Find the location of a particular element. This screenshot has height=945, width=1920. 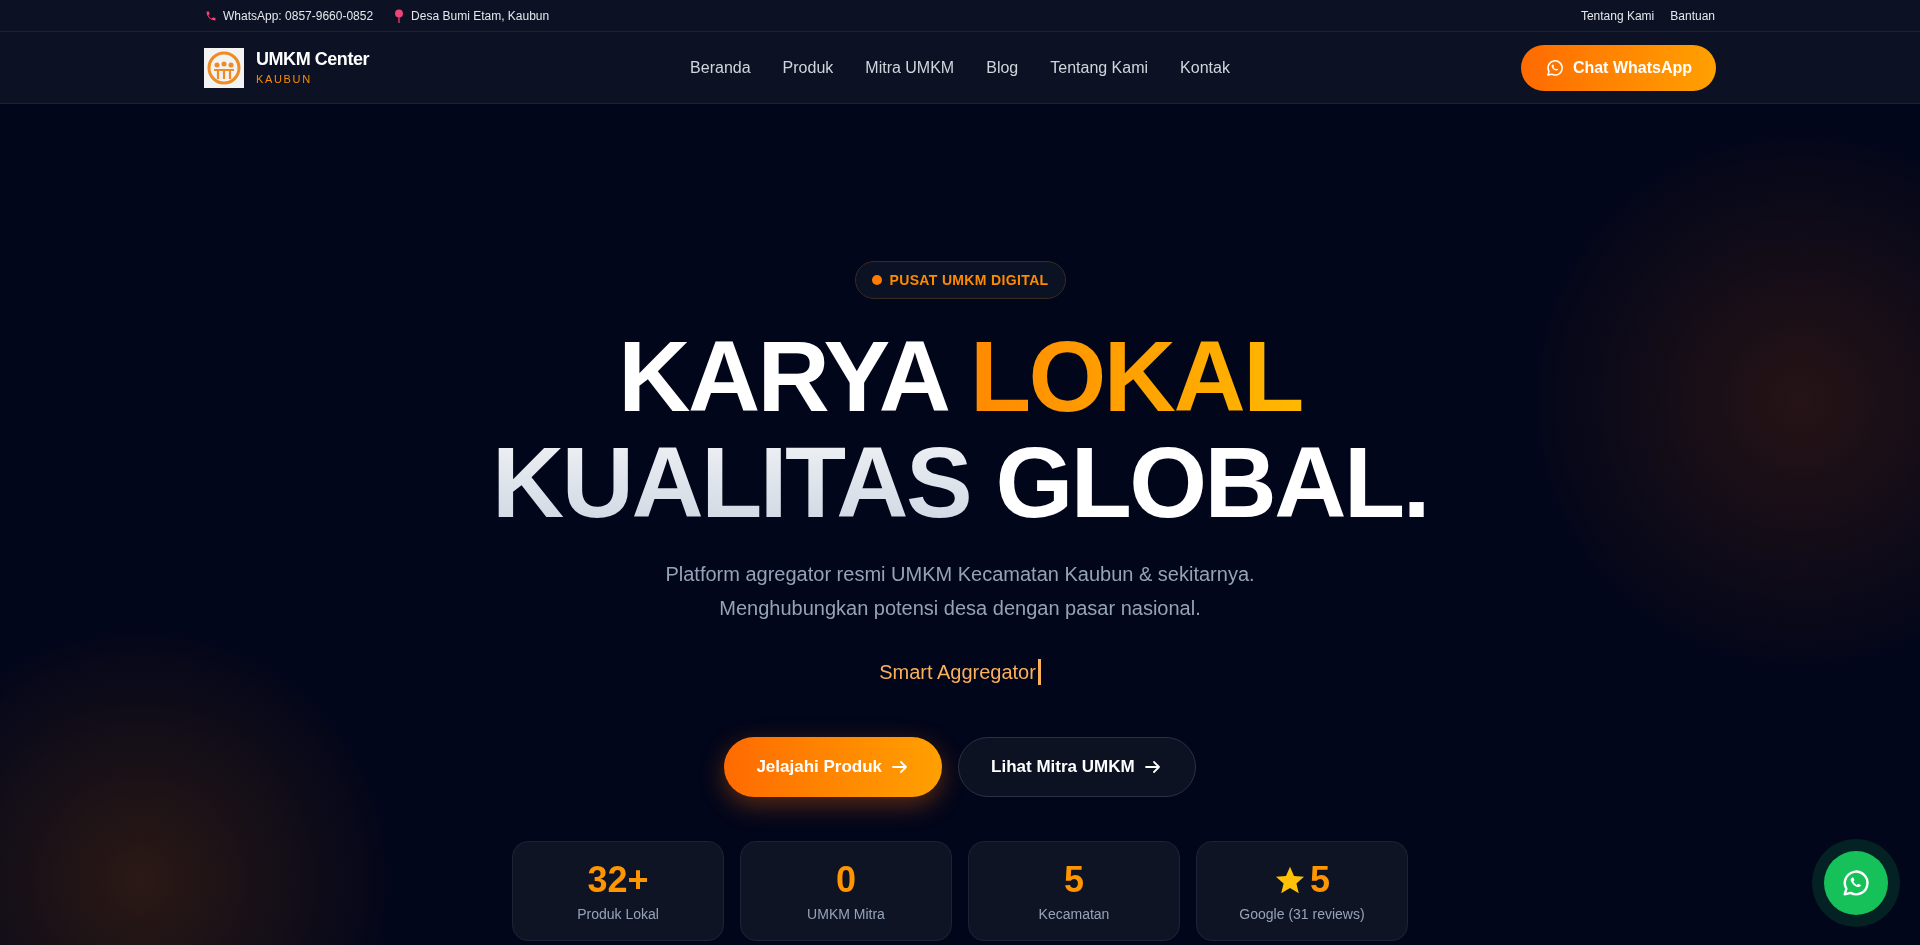

hero-badge: PUSAT UMKM DIGITAL is located at coordinates (960, 280).